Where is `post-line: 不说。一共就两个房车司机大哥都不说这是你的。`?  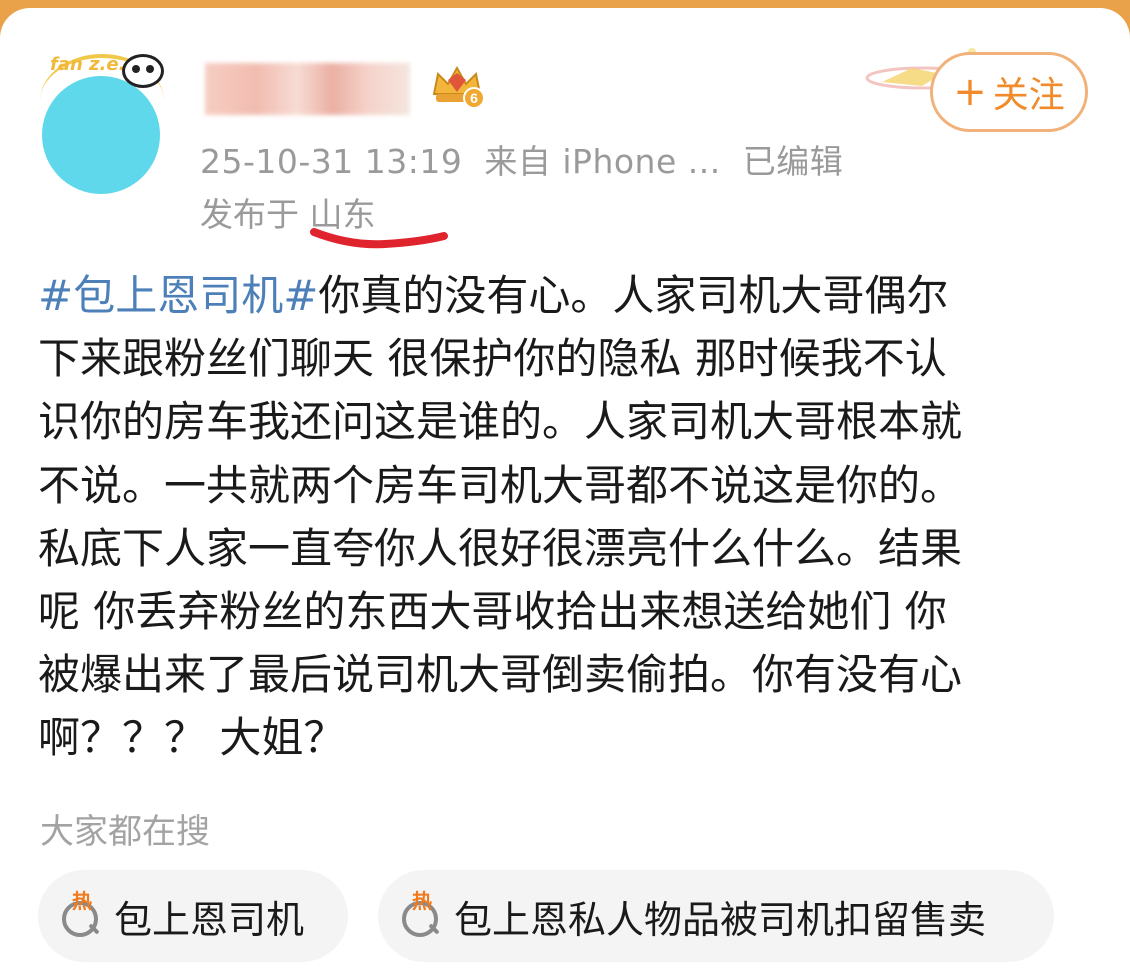 post-line: 不说。一共就两个房车司机大哥都不说这是你的。 is located at coordinates (500, 485).